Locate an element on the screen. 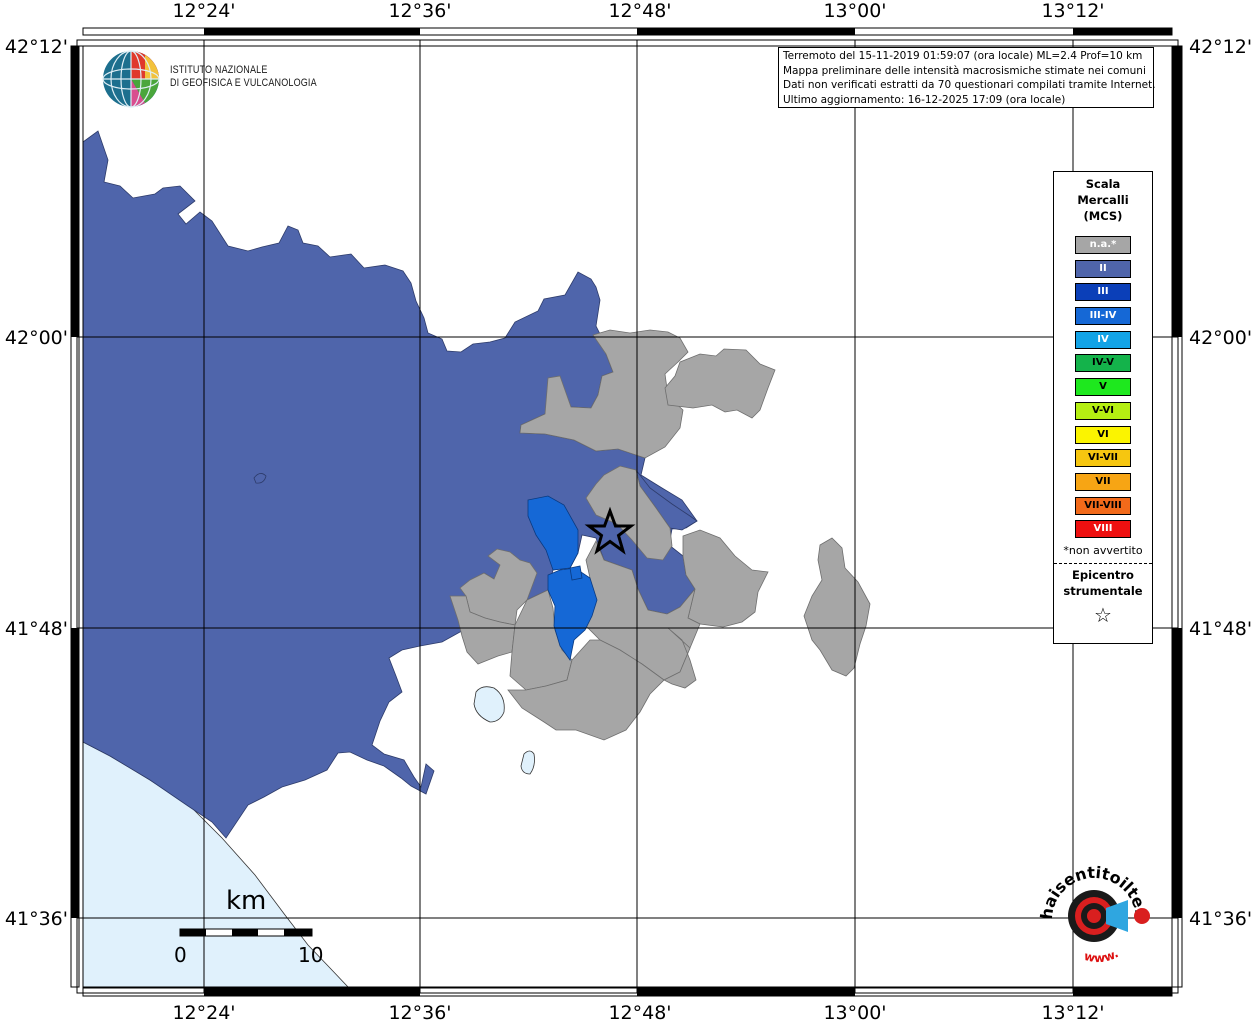 Image resolution: width=1255 pixels, height=1024 pixels. lon-label-top: 13°12' is located at coordinates (1072, 11).